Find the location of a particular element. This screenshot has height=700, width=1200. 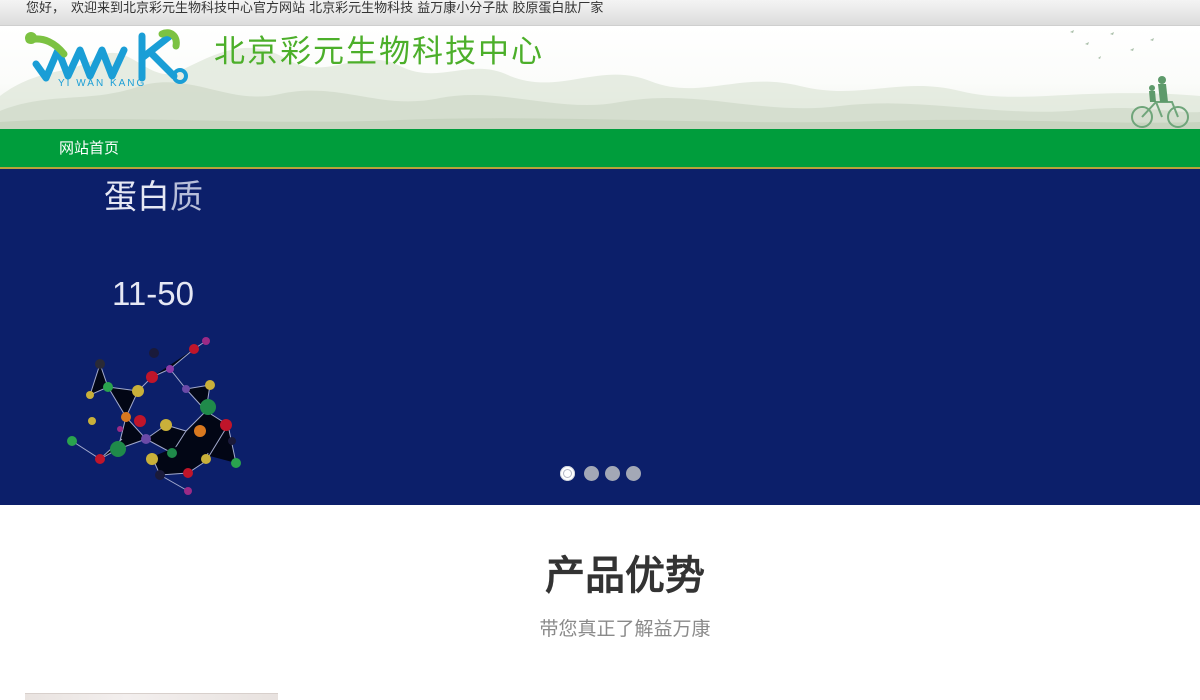

site-header: YI WAN KANG 北京彩元生物科技中心 is located at coordinates (600, 77).